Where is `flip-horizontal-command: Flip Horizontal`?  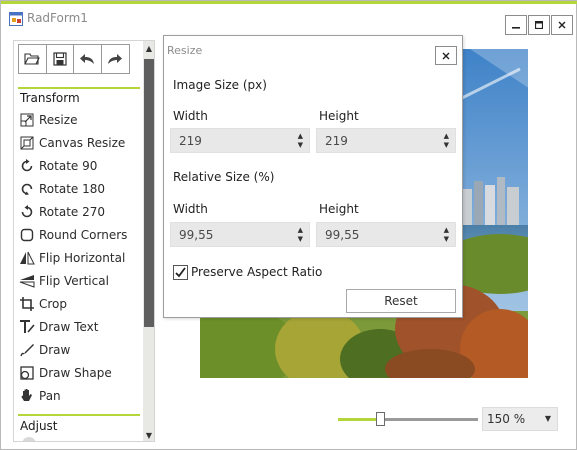
flip-horizontal-command: Flip Horizontal is located at coordinates (80, 257).